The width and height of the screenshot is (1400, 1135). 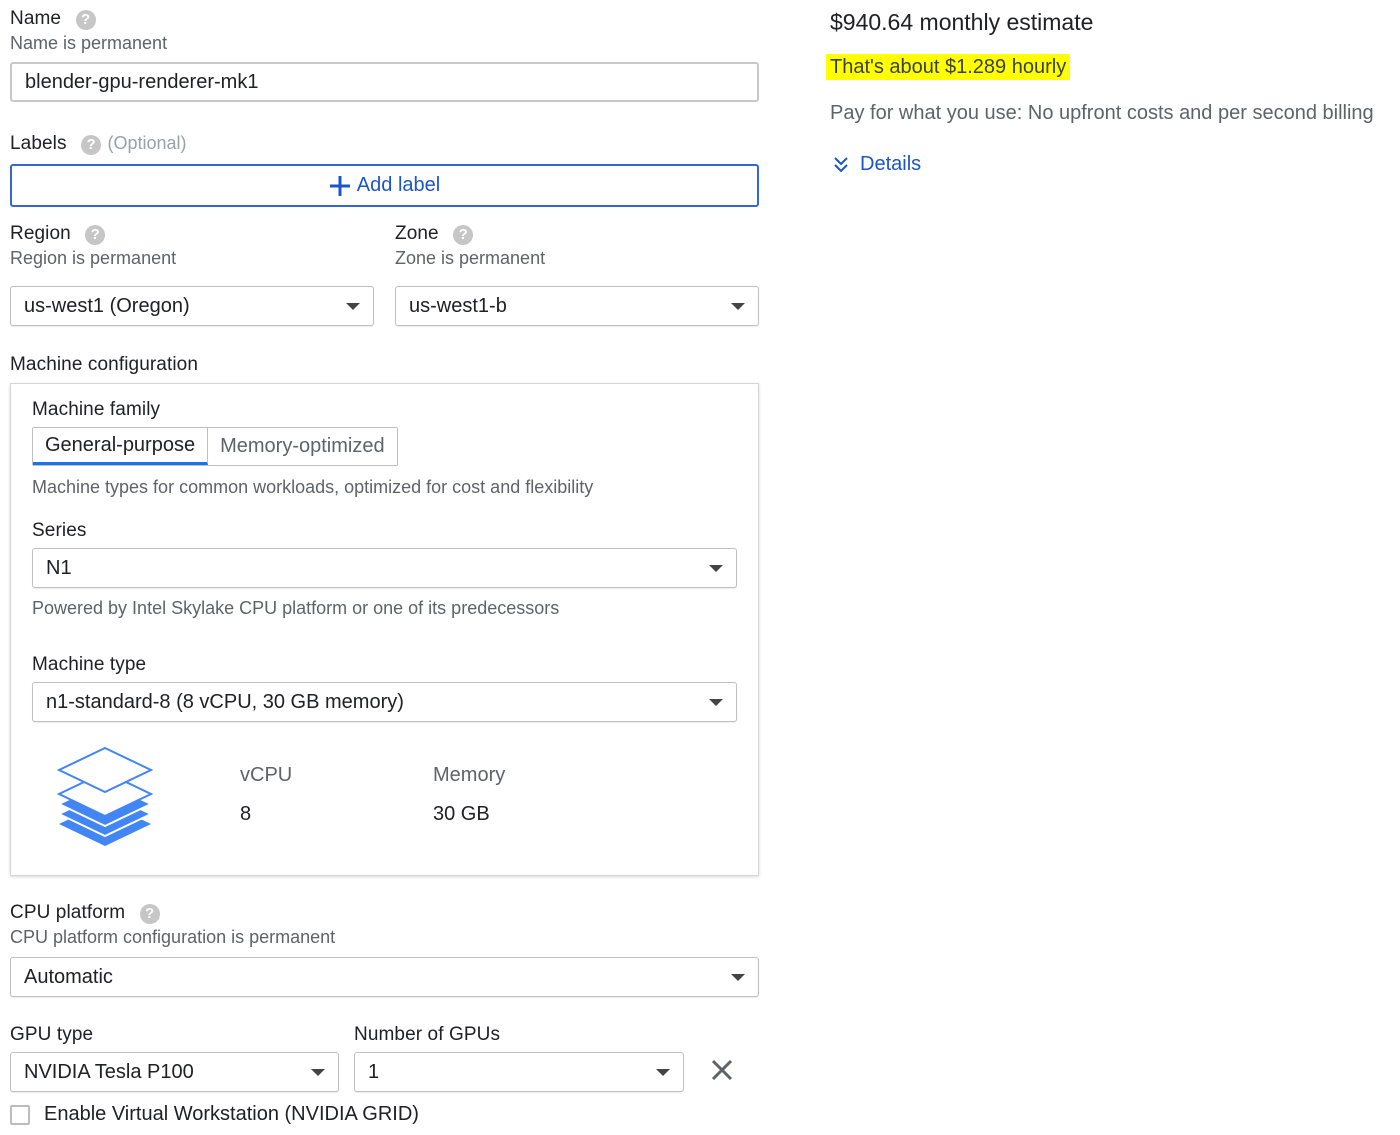 I want to click on gpu-type-label: GPU type, so click(x=52, y=1034).